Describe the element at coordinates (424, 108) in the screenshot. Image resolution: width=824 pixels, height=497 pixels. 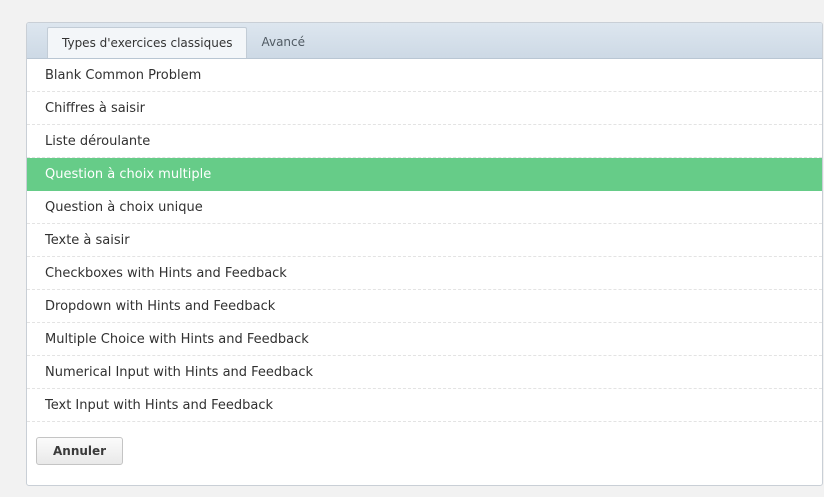
I see `list-item-chiffres-a-saisir: Chiffres à saisir` at that location.